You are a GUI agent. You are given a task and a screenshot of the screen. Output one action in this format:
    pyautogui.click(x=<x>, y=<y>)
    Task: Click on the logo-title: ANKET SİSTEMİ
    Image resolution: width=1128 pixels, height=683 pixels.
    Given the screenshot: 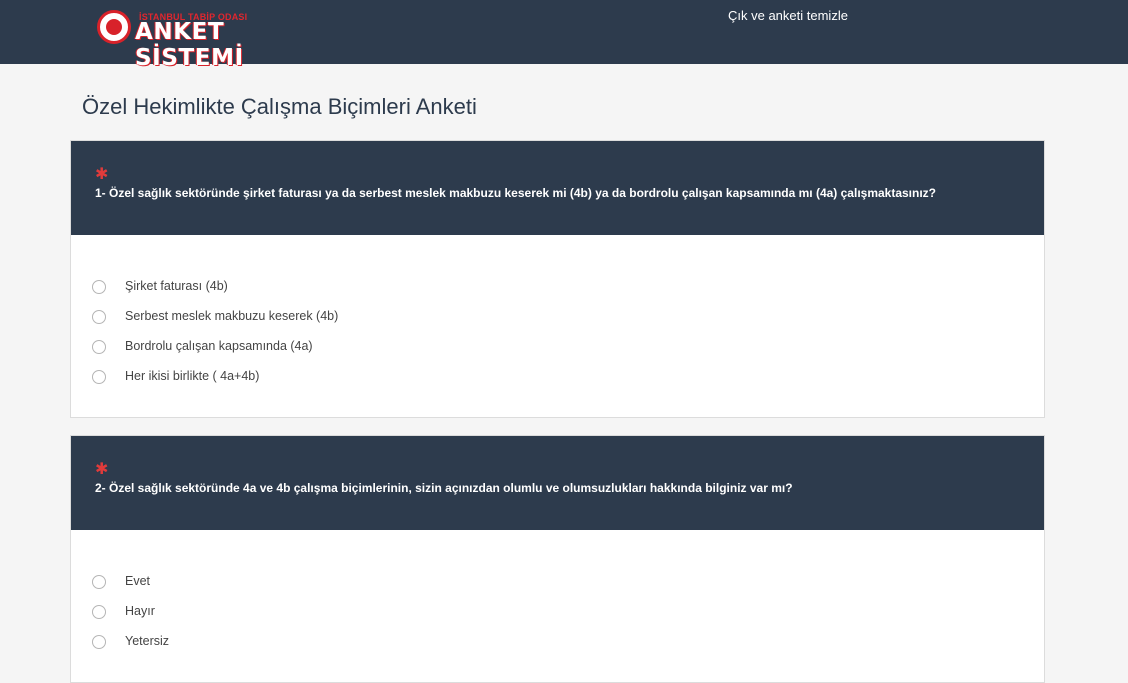 What is the action you would take?
    pyautogui.click(x=189, y=45)
    